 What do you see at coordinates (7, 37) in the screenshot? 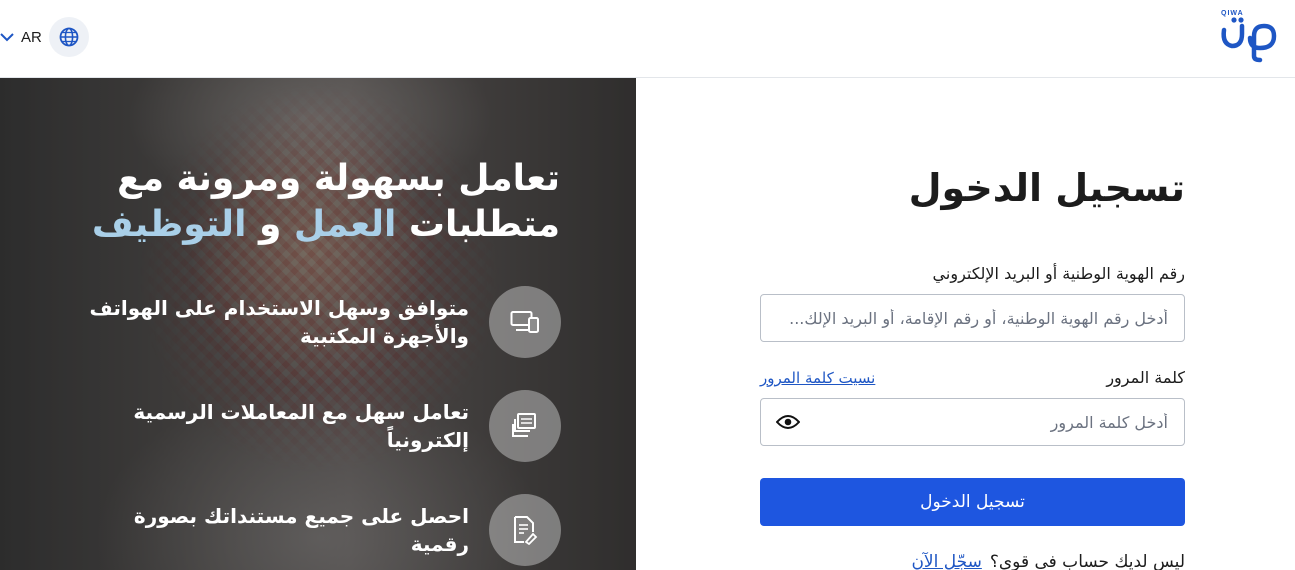
I see `chevron-down-icon` at bounding box center [7, 37].